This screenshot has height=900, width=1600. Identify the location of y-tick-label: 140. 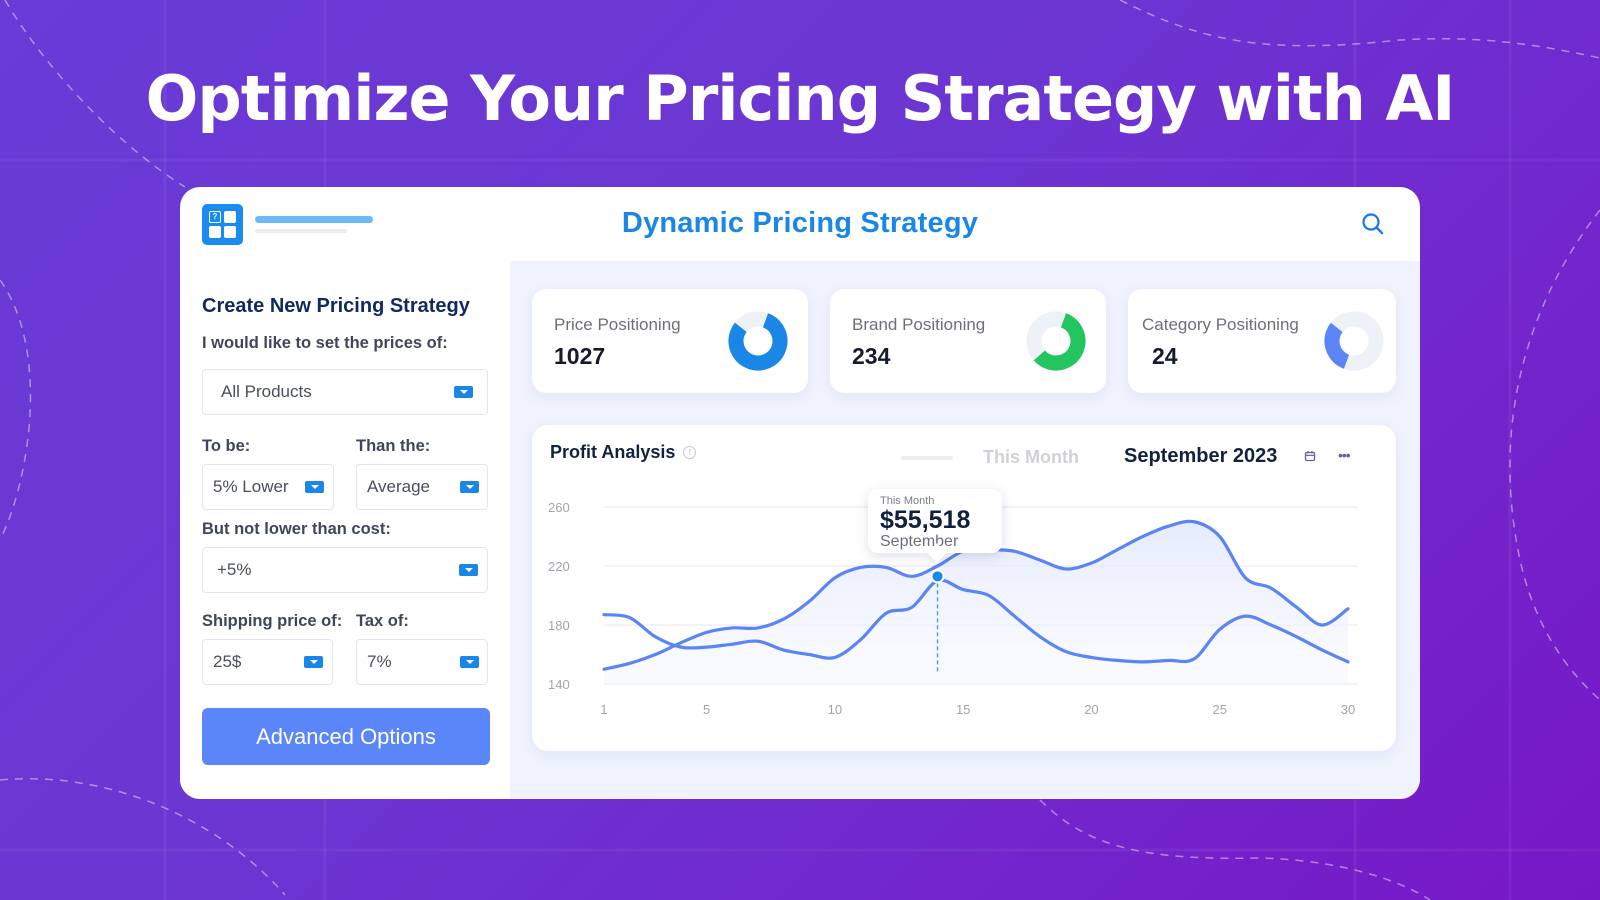
(559, 684).